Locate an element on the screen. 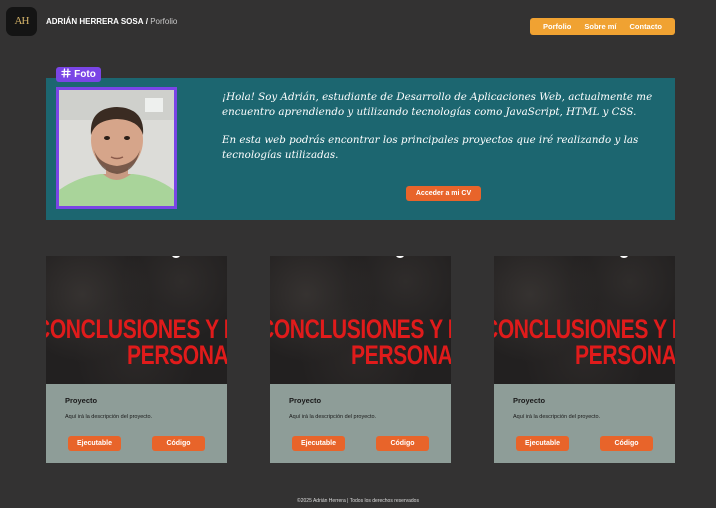 This screenshot has height=508, width=716. nav-item-sobre-mi: Sobre mí is located at coordinates (600, 26).